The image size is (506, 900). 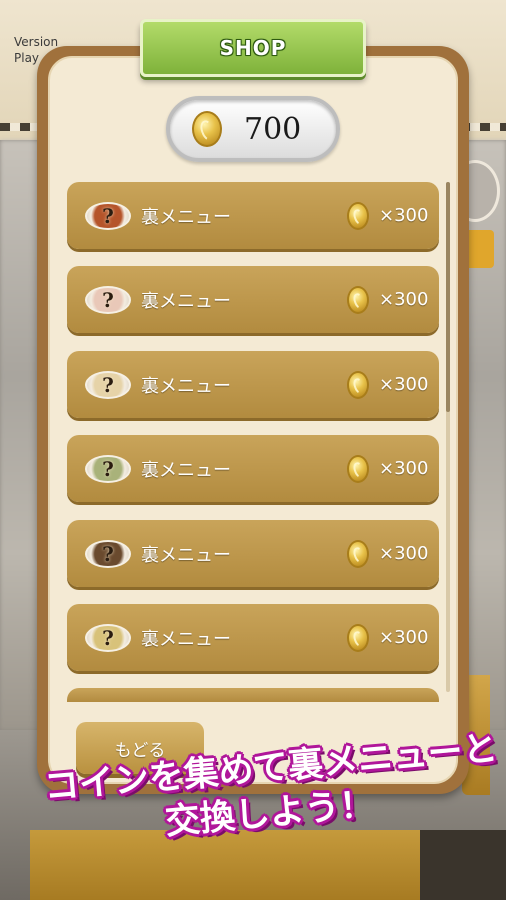 I want to click on coin-balance: 700, so click(x=253, y=129).